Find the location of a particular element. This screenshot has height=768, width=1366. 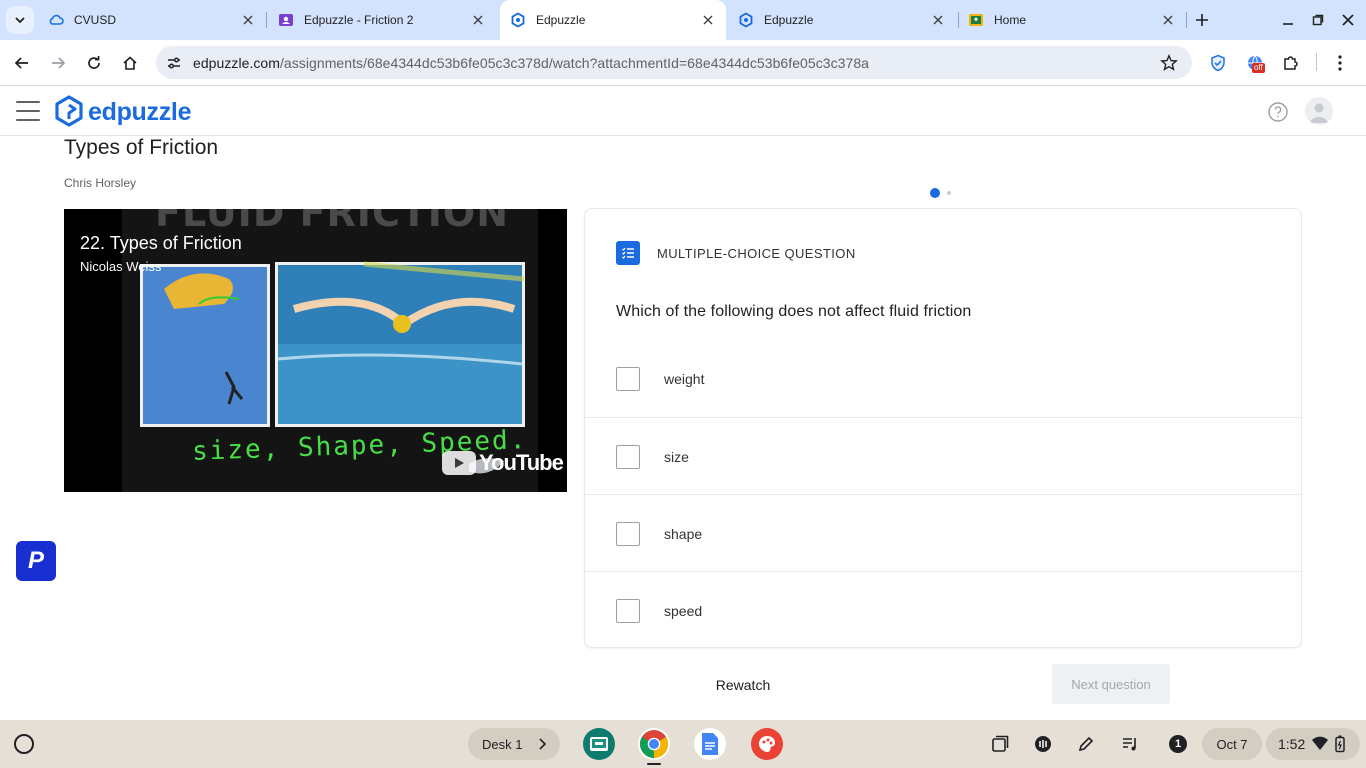

pagination-dot is located at coordinates (949, 193).